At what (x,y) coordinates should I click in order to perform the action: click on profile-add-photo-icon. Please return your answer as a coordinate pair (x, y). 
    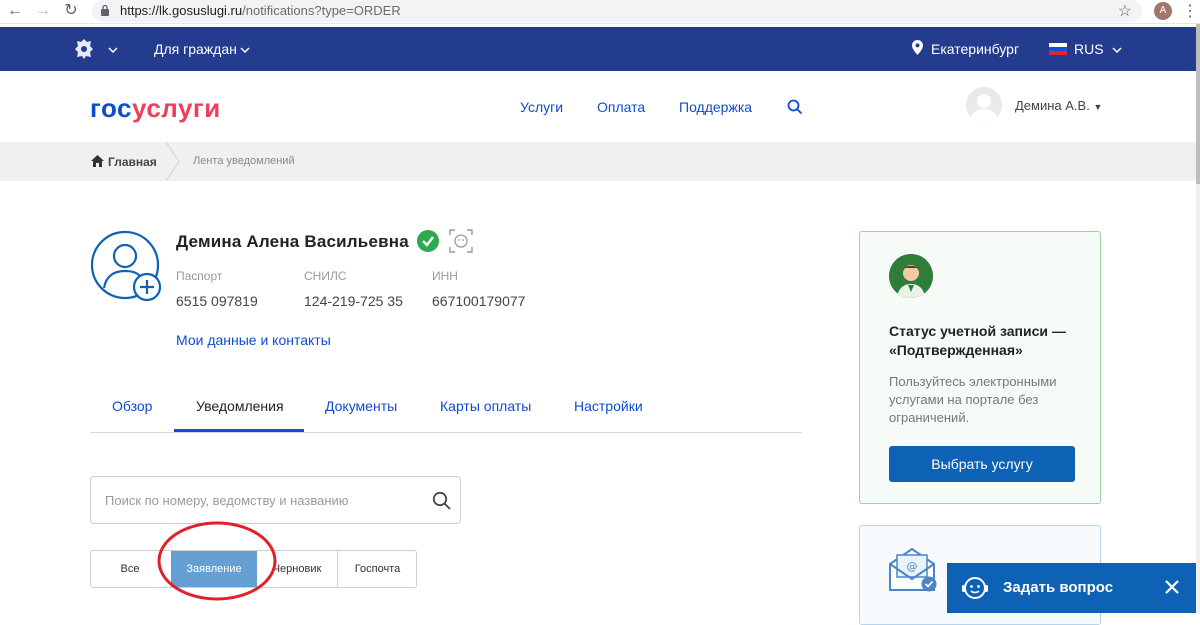
    Looking at the image, I should click on (127, 267).